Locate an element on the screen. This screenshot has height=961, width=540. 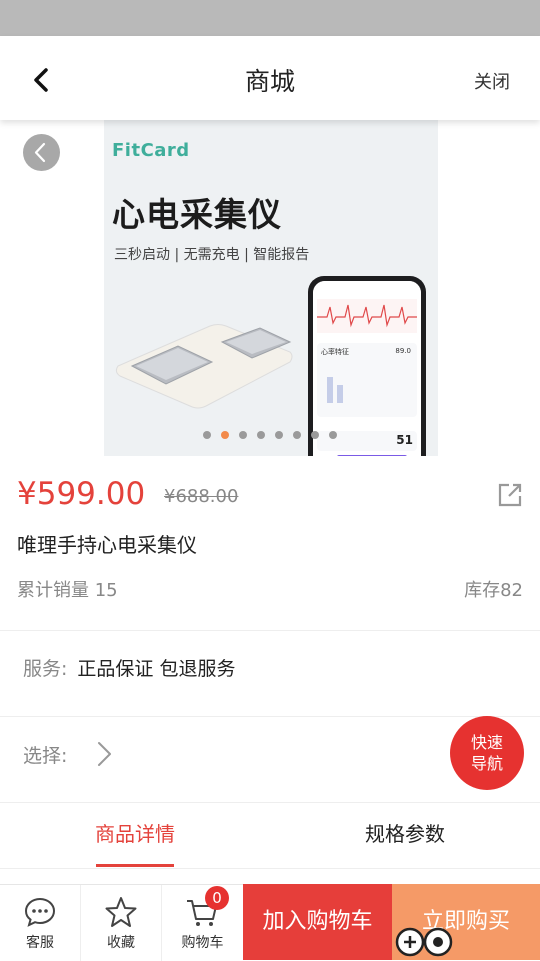
chat-icon is located at coordinates (40, 912).